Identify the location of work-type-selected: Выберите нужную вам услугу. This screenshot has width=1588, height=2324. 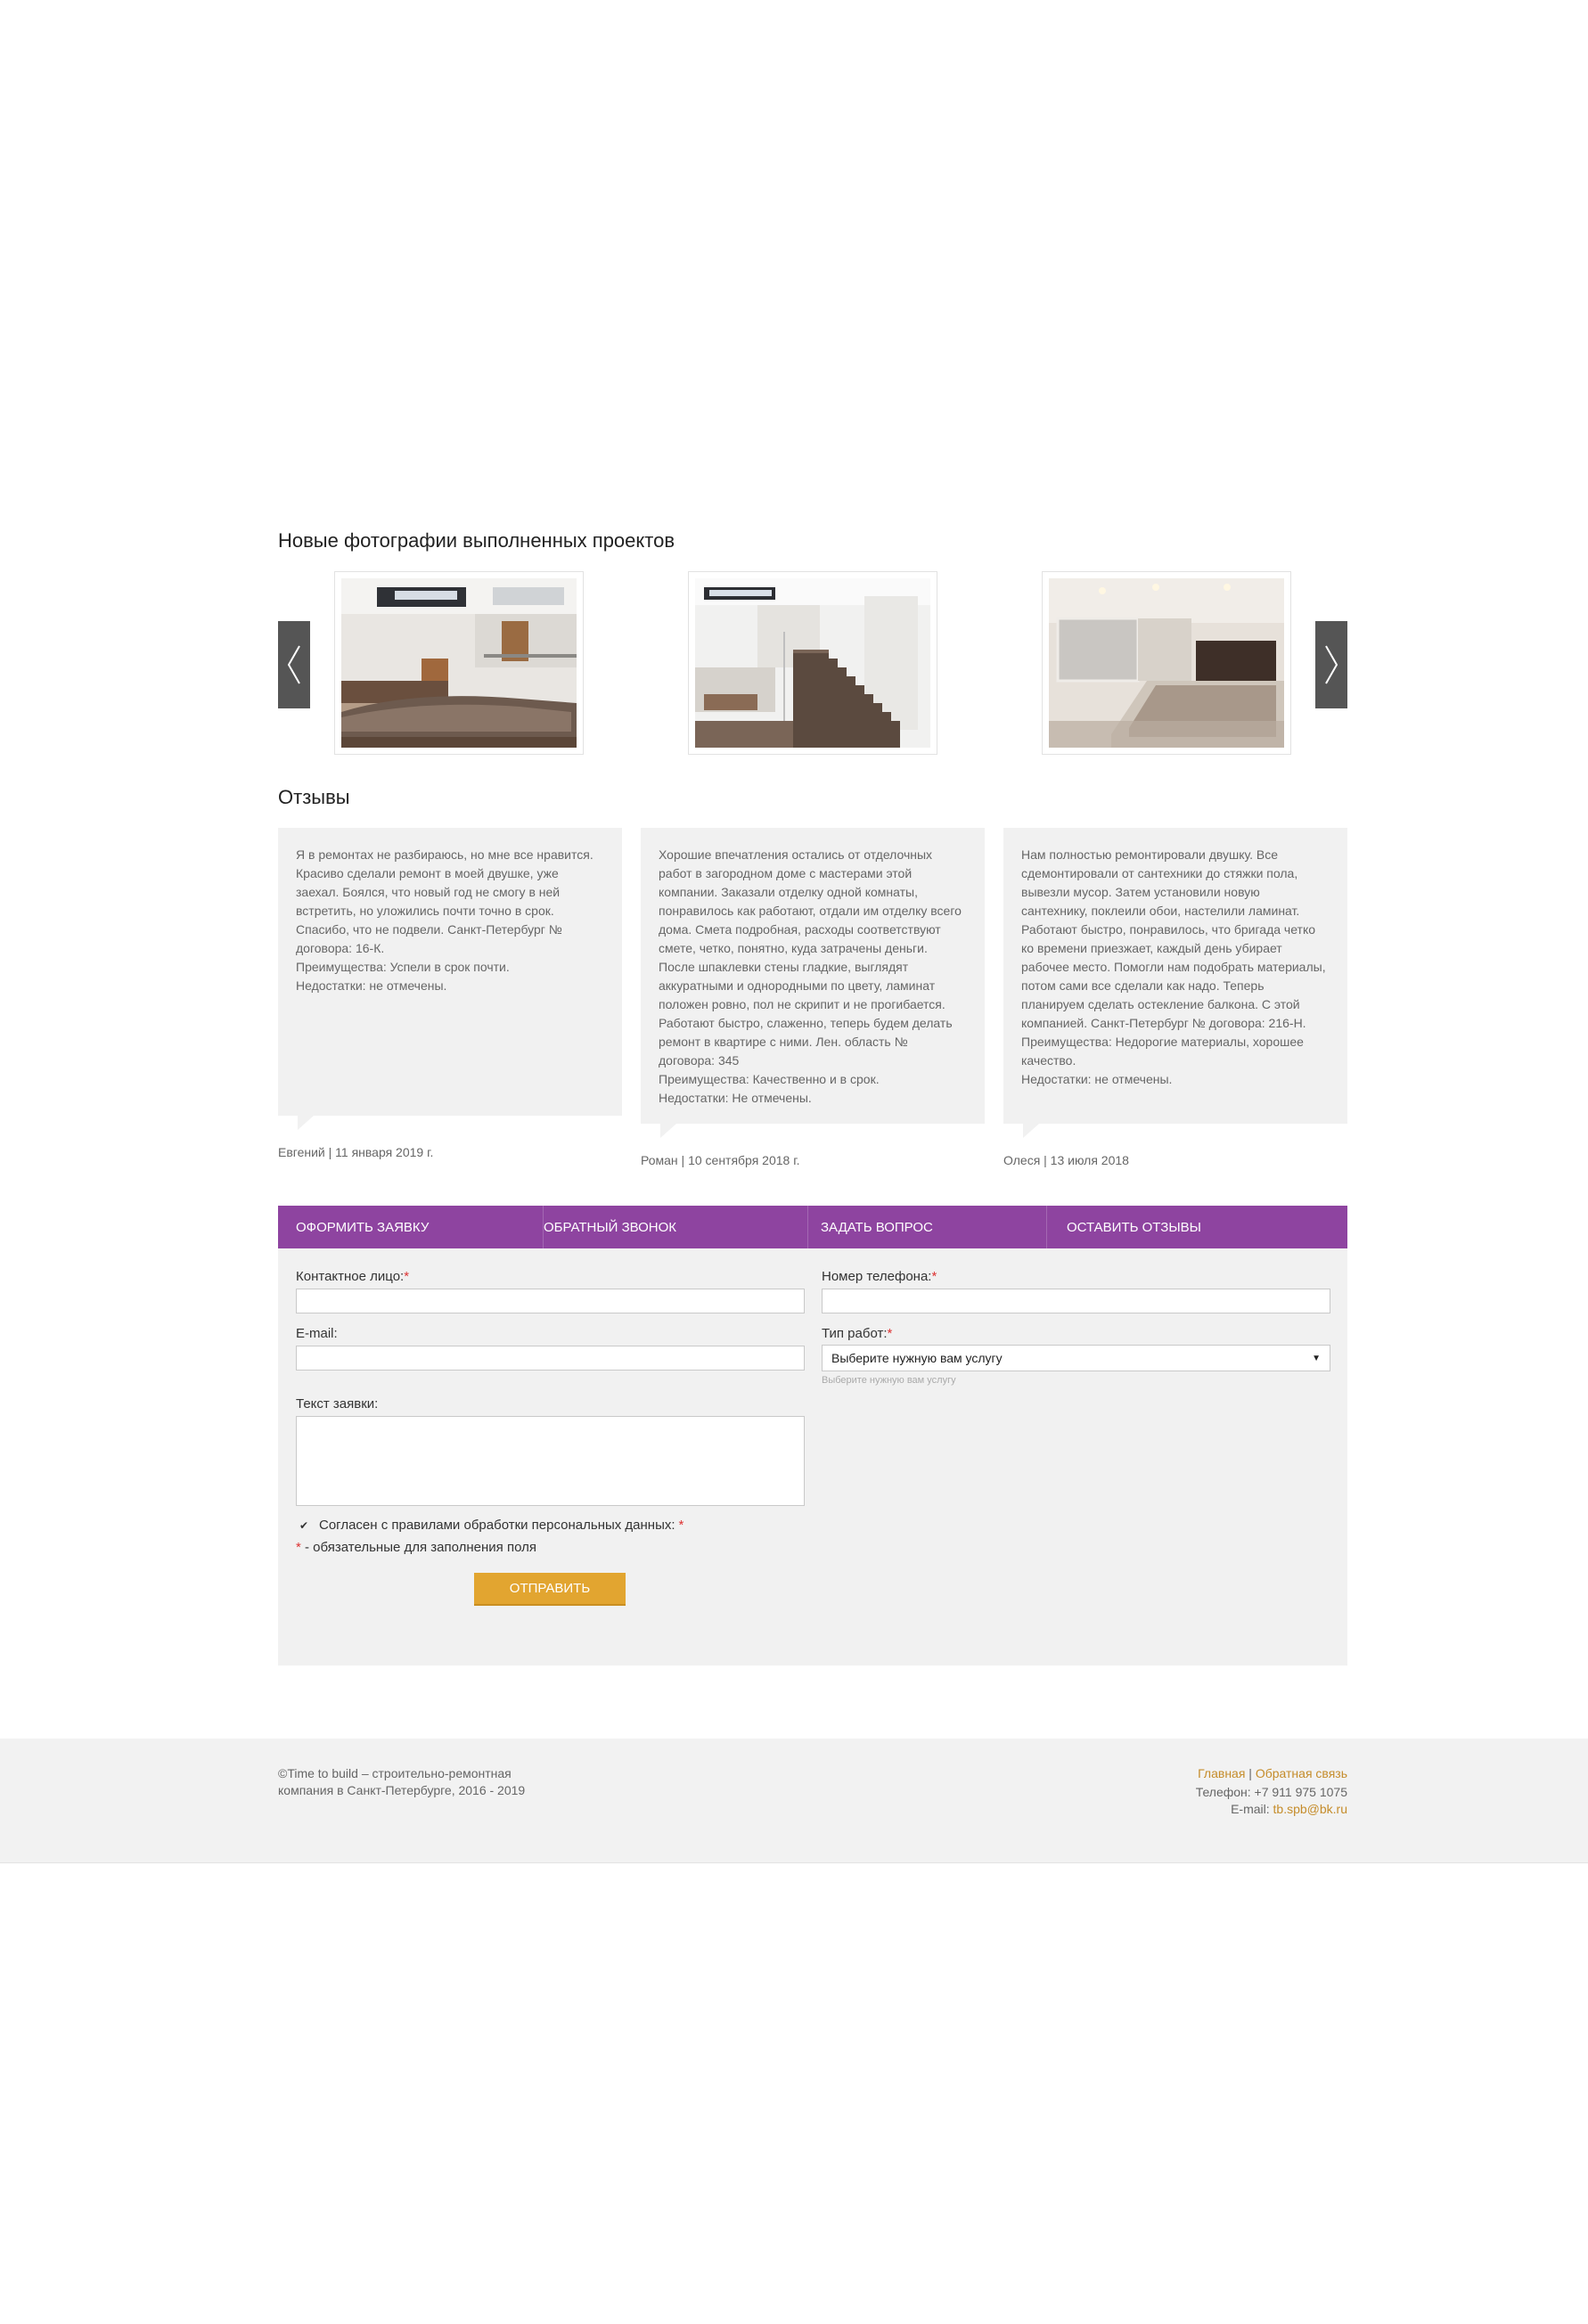
(917, 1358).